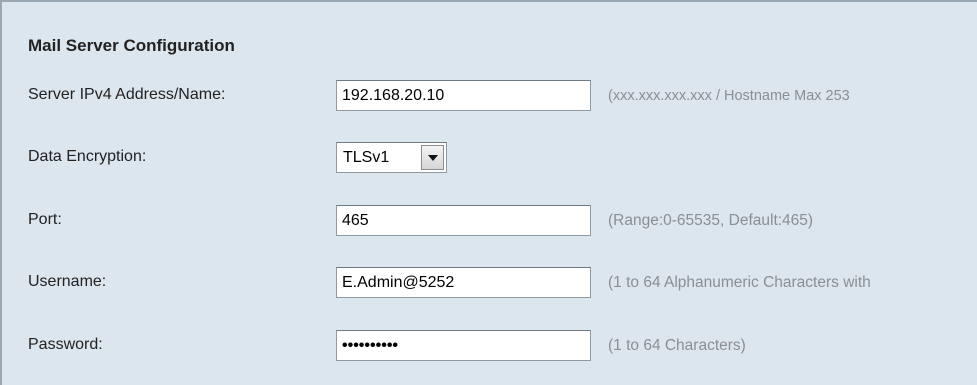  What do you see at coordinates (739, 282) in the screenshot?
I see `username-hint: (1 to 64 Alphanumeric Characters with` at bounding box center [739, 282].